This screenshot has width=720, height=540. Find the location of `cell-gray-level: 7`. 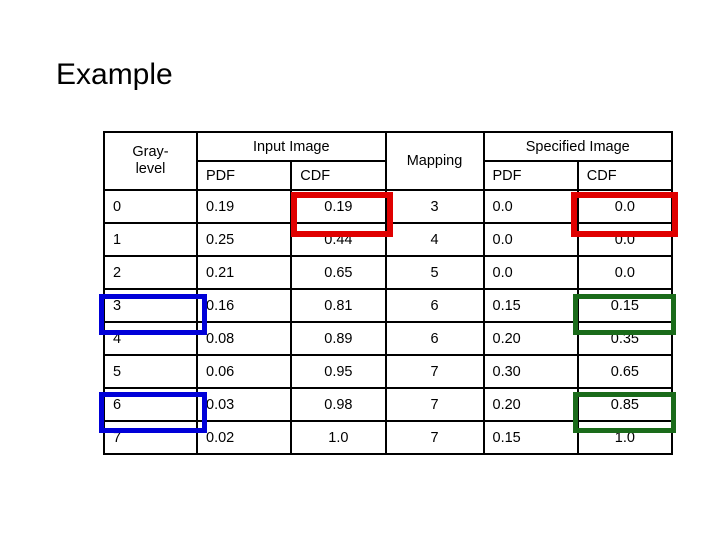

cell-gray-level: 7 is located at coordinates (150, 437).